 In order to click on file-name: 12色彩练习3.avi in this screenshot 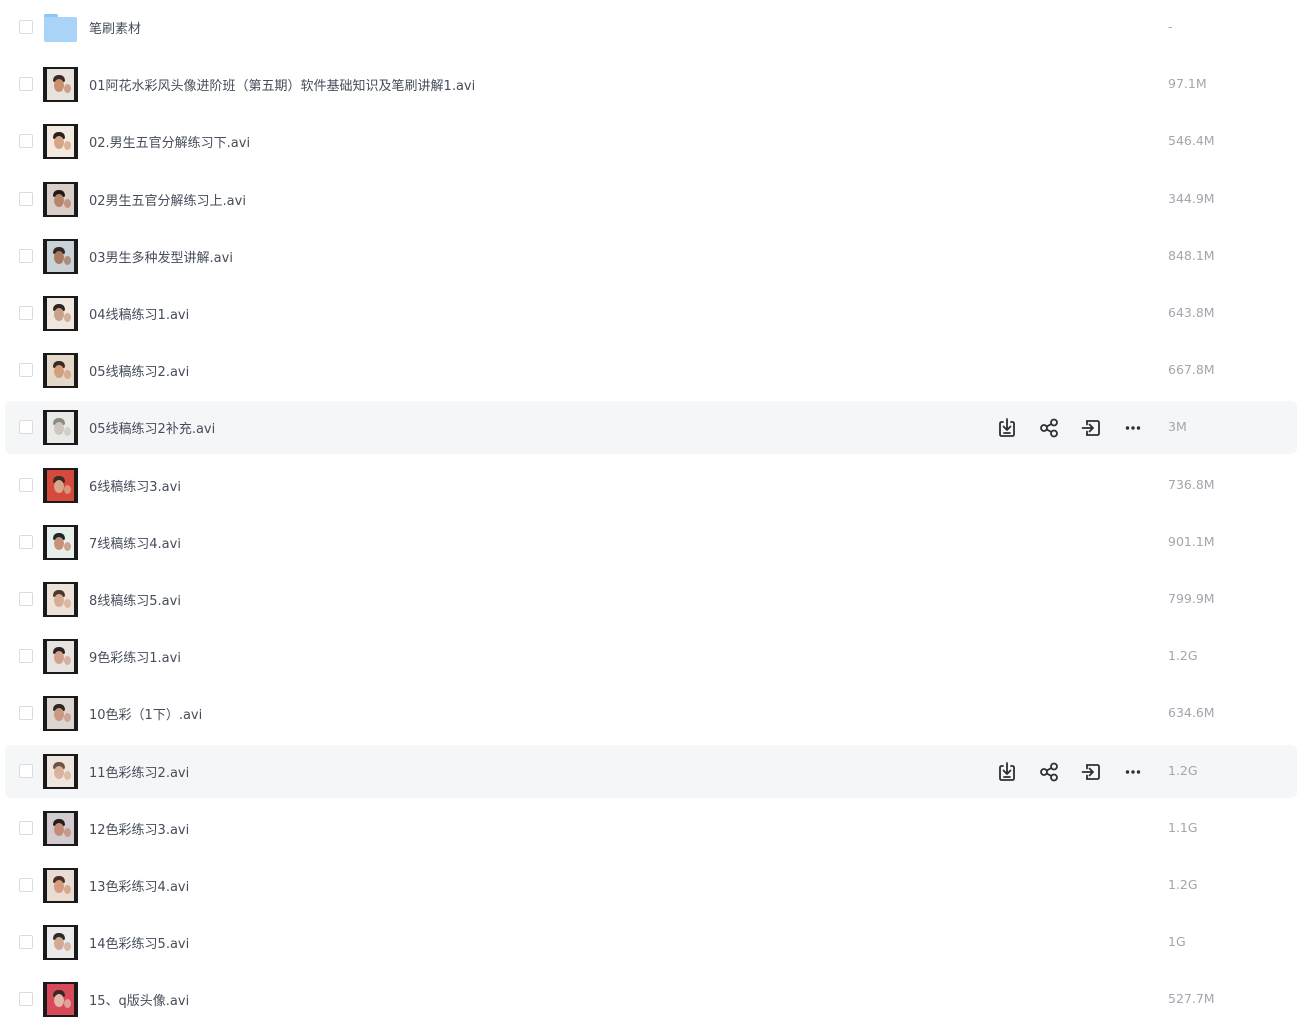, I will do `click(139, 828)`.